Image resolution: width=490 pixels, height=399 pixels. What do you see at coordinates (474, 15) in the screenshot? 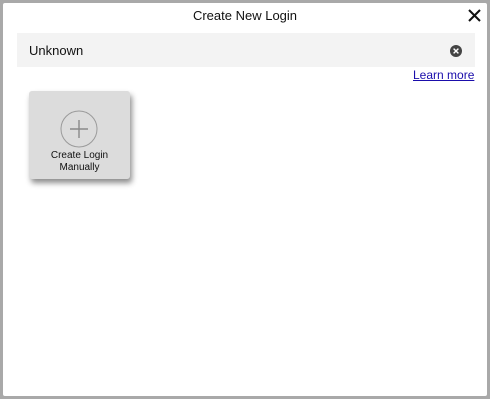
I see `close-icon` at bounding box center [474, 15].